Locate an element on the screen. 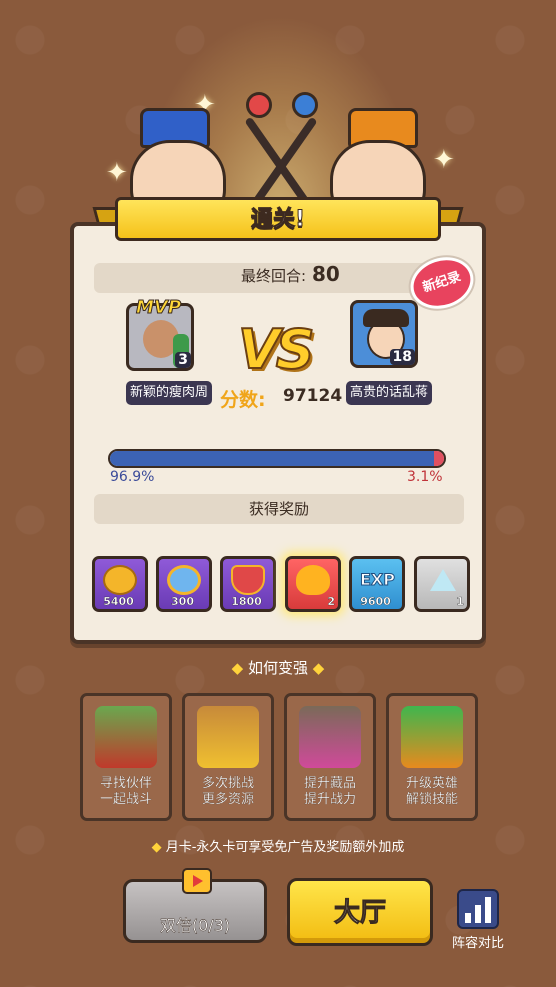 Image resolution: width=556 pixels, height=987 pixels. reward-item-crystal: 1 is located at coordinates (442, 584).